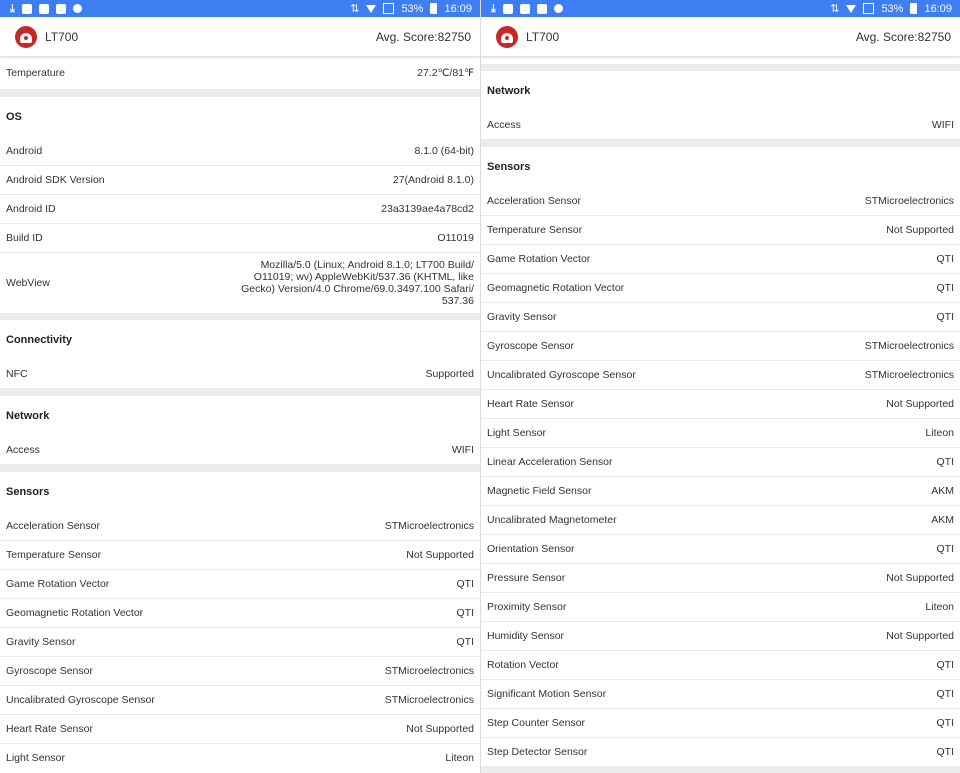  What do you see at coordinates (720, 36) in the screenshot?
I see `app-bar: LT700 Avg. Score:82750` at bounding box center [720, 36].